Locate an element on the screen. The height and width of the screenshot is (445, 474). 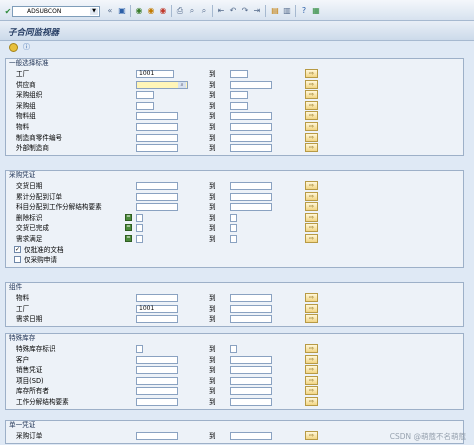
cancel-icon: ◉ is located at coordinates (163, 10).